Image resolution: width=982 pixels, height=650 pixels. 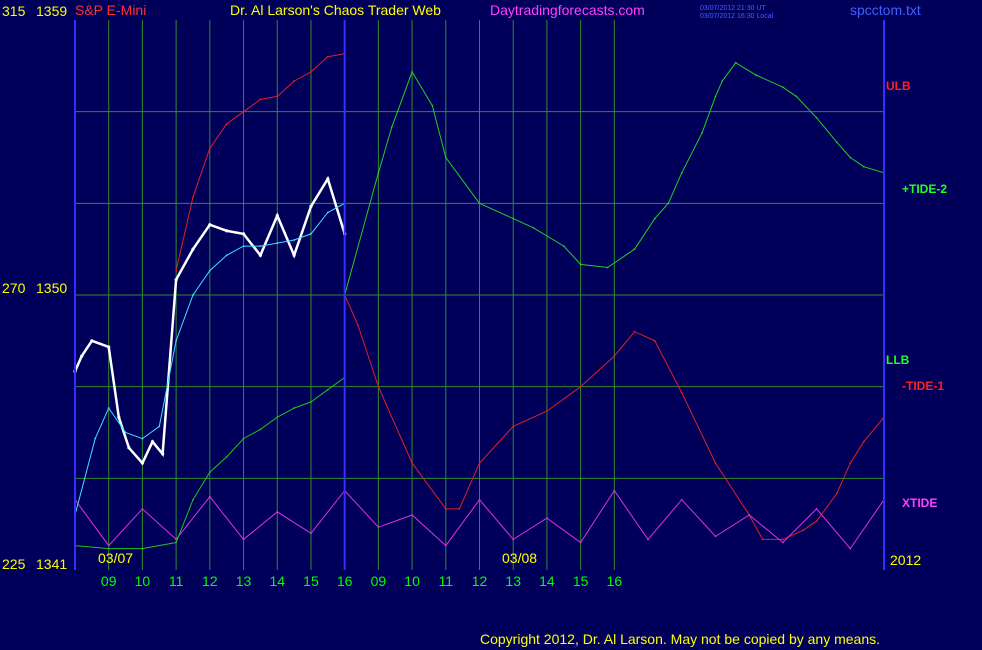 What do you see at coordinates (567, 10) in the screenshot?
I see `site-link: Daytradingforecasts.com` at bounding box center [567, 10].